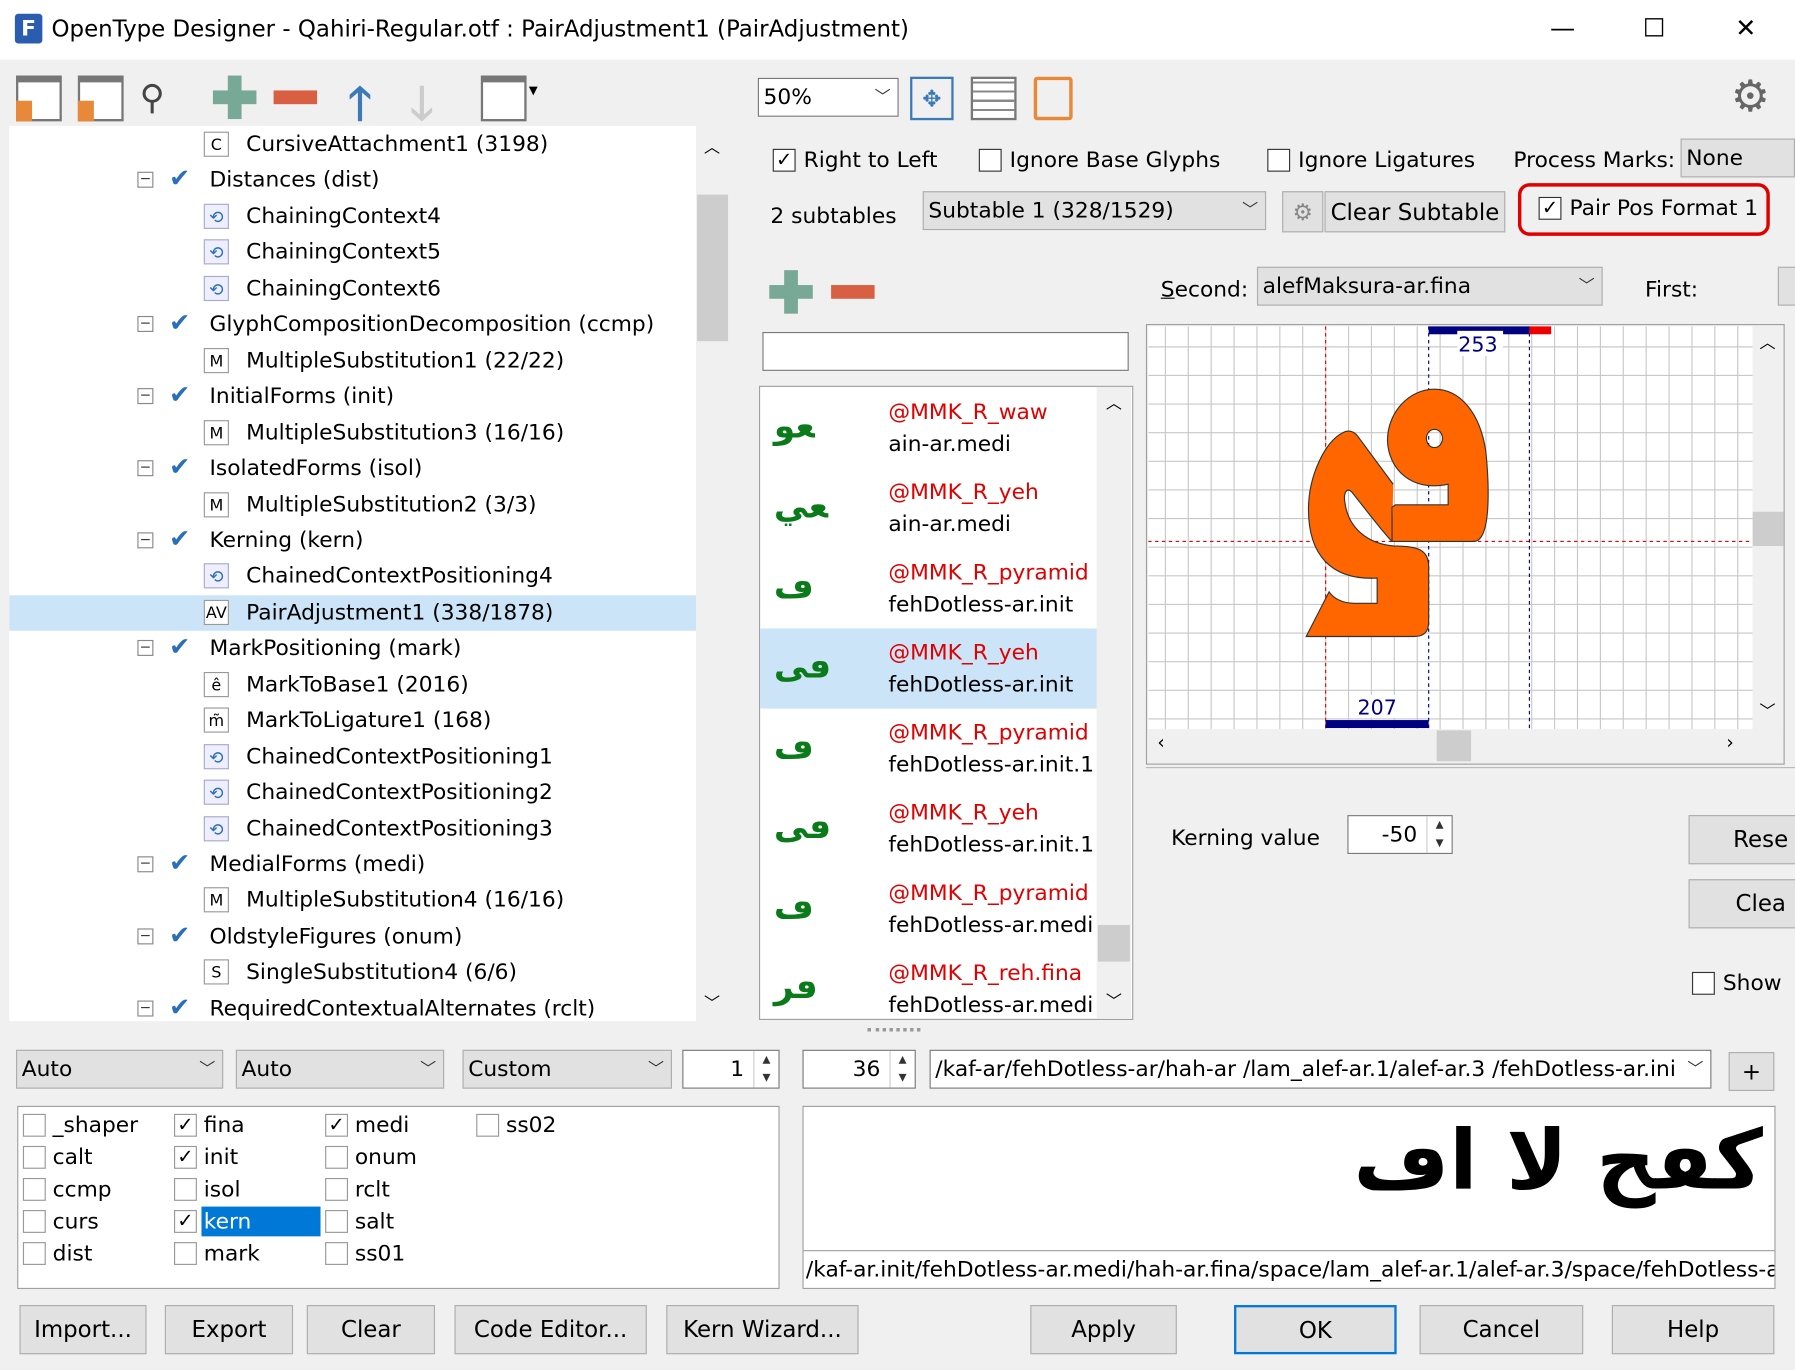  I want to click on font-size-spinner: 36 ▲ ▼, so click(859, 1069).